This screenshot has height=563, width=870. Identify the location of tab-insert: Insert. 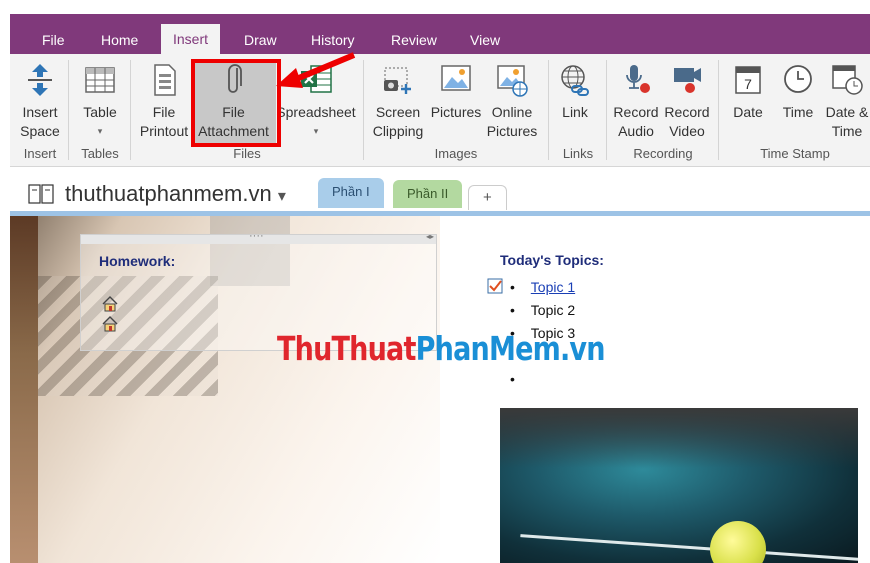
(191, 39).